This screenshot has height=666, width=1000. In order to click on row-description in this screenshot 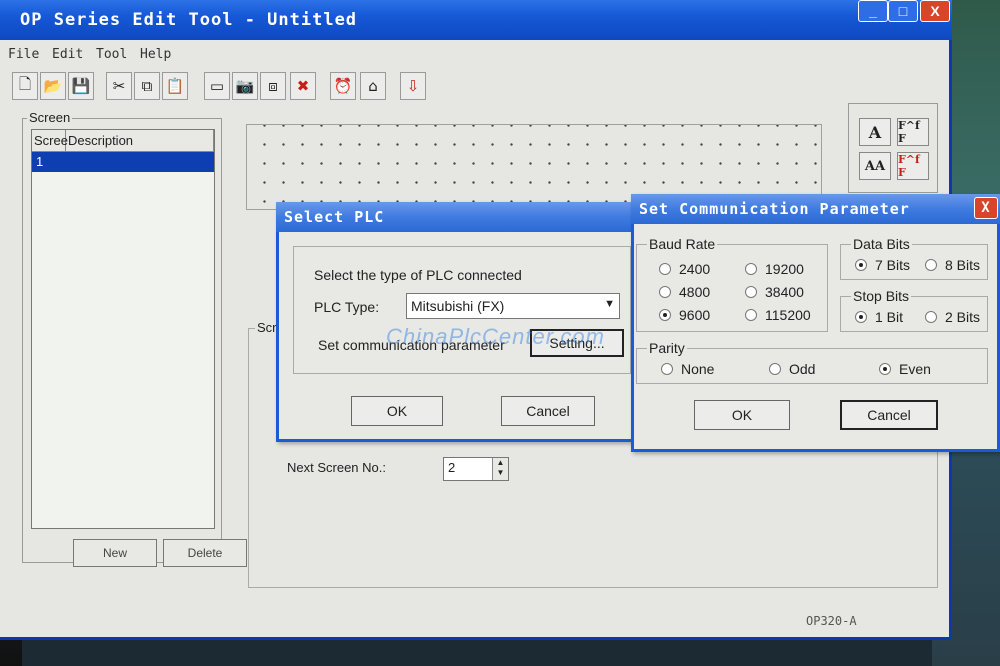, I will do `click(140, 162)`.